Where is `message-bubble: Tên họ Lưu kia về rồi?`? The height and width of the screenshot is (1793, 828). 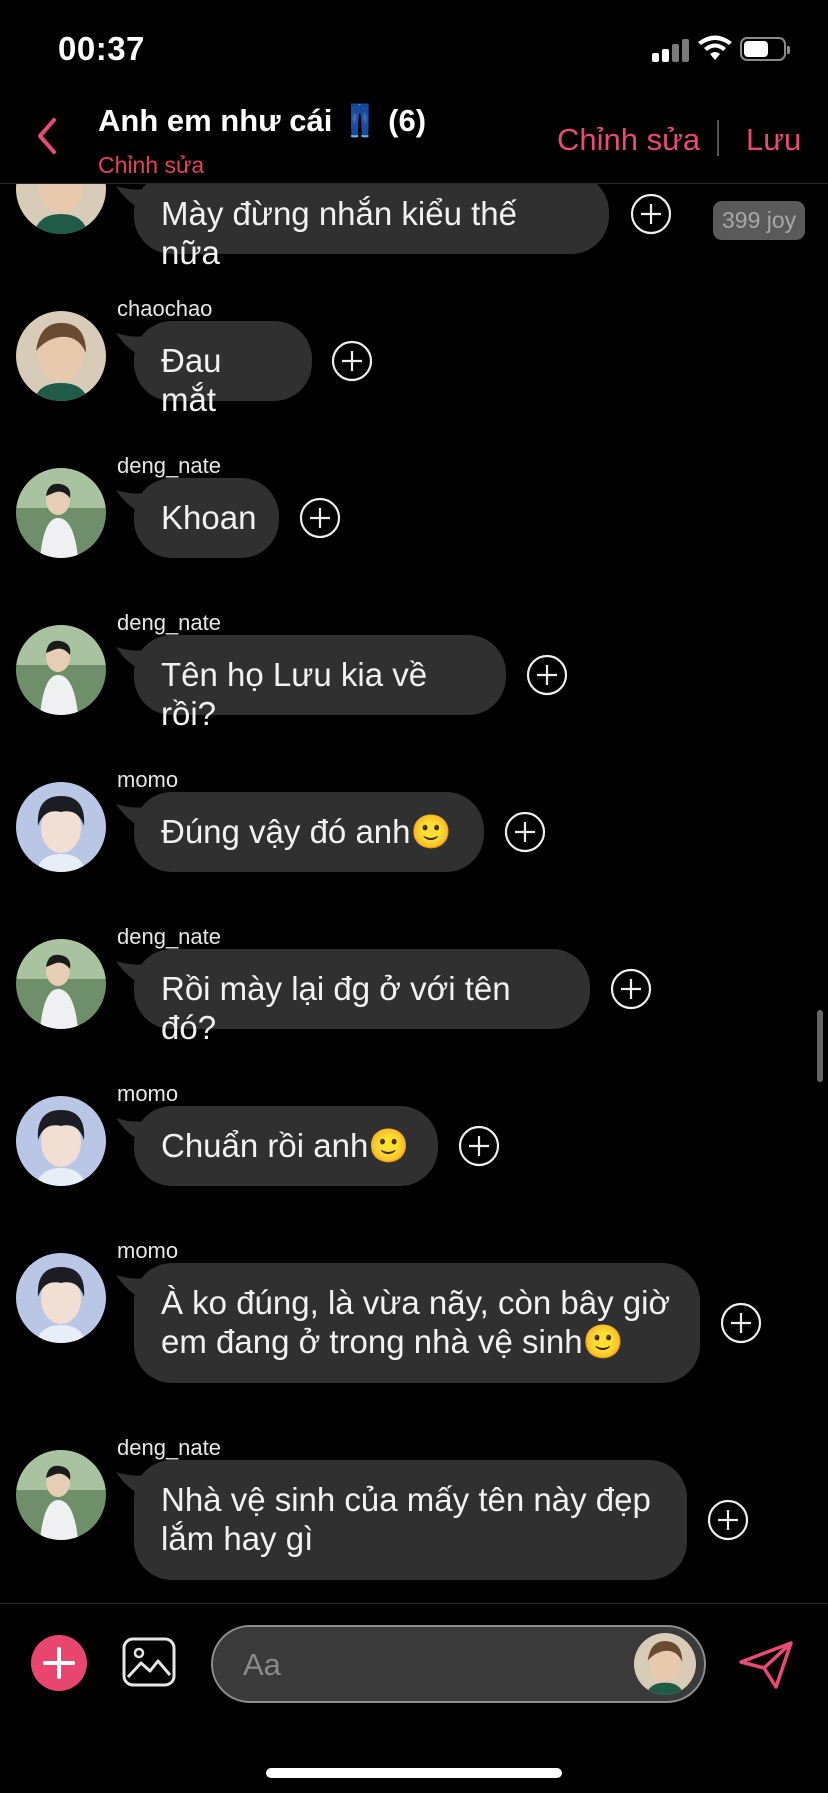 message-bubble: Tên họ Lưu kia về rồi? is located at coordinates (320, 683).